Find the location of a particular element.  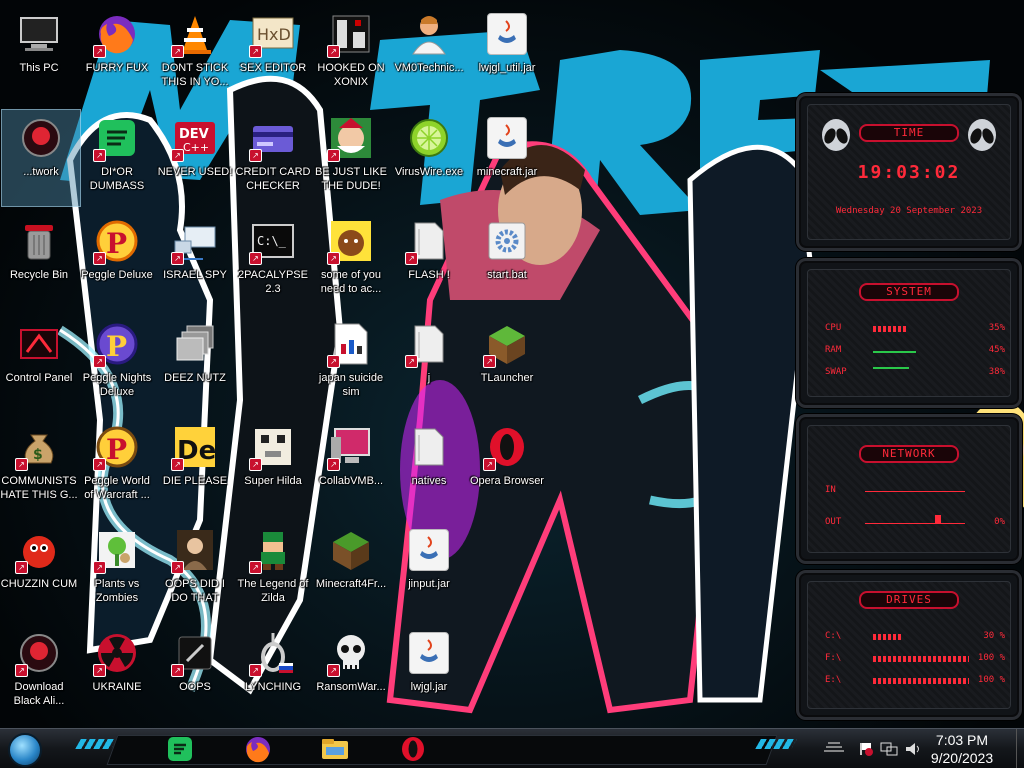

drive-row-e: E:\ 100 % is located at coordinates (915, 682).